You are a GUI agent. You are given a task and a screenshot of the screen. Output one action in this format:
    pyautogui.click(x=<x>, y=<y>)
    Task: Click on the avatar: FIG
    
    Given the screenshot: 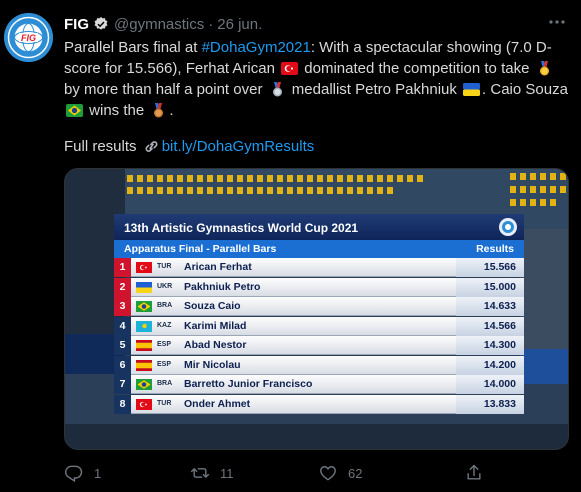 What is the action you would take?
    pyautogui.click(x=28, y=37)
    